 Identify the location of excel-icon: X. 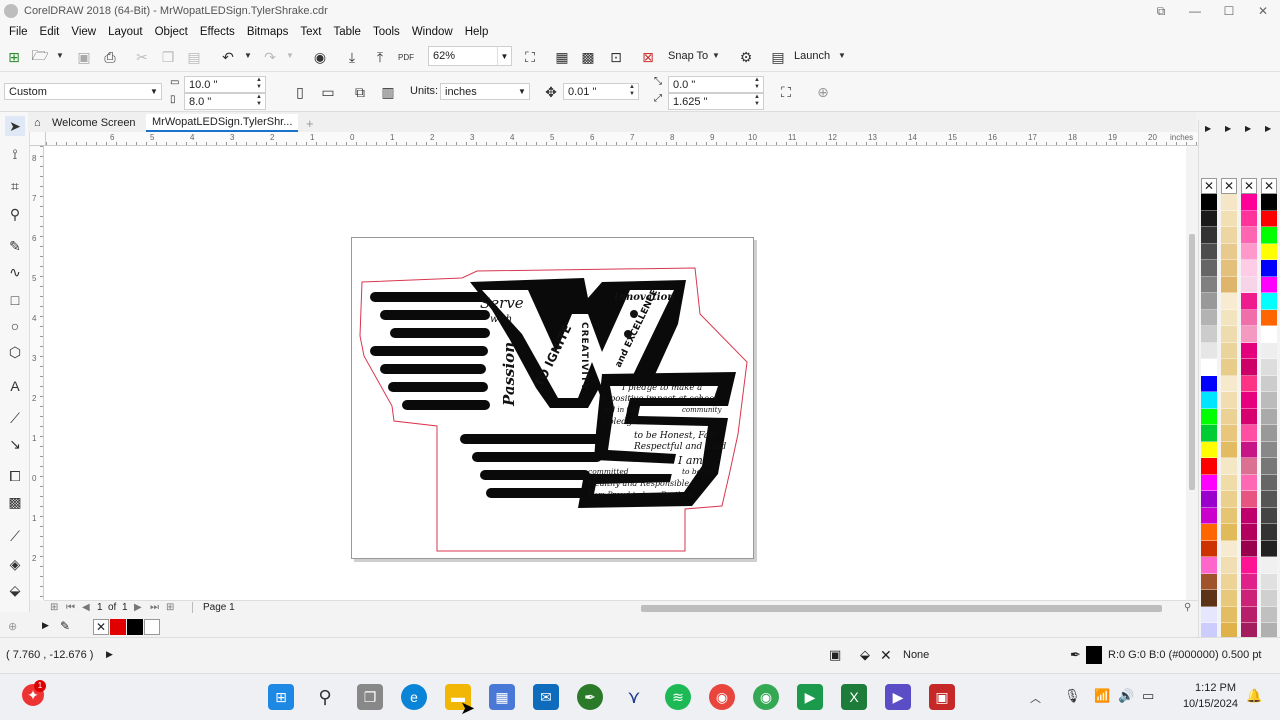
(854, 697).